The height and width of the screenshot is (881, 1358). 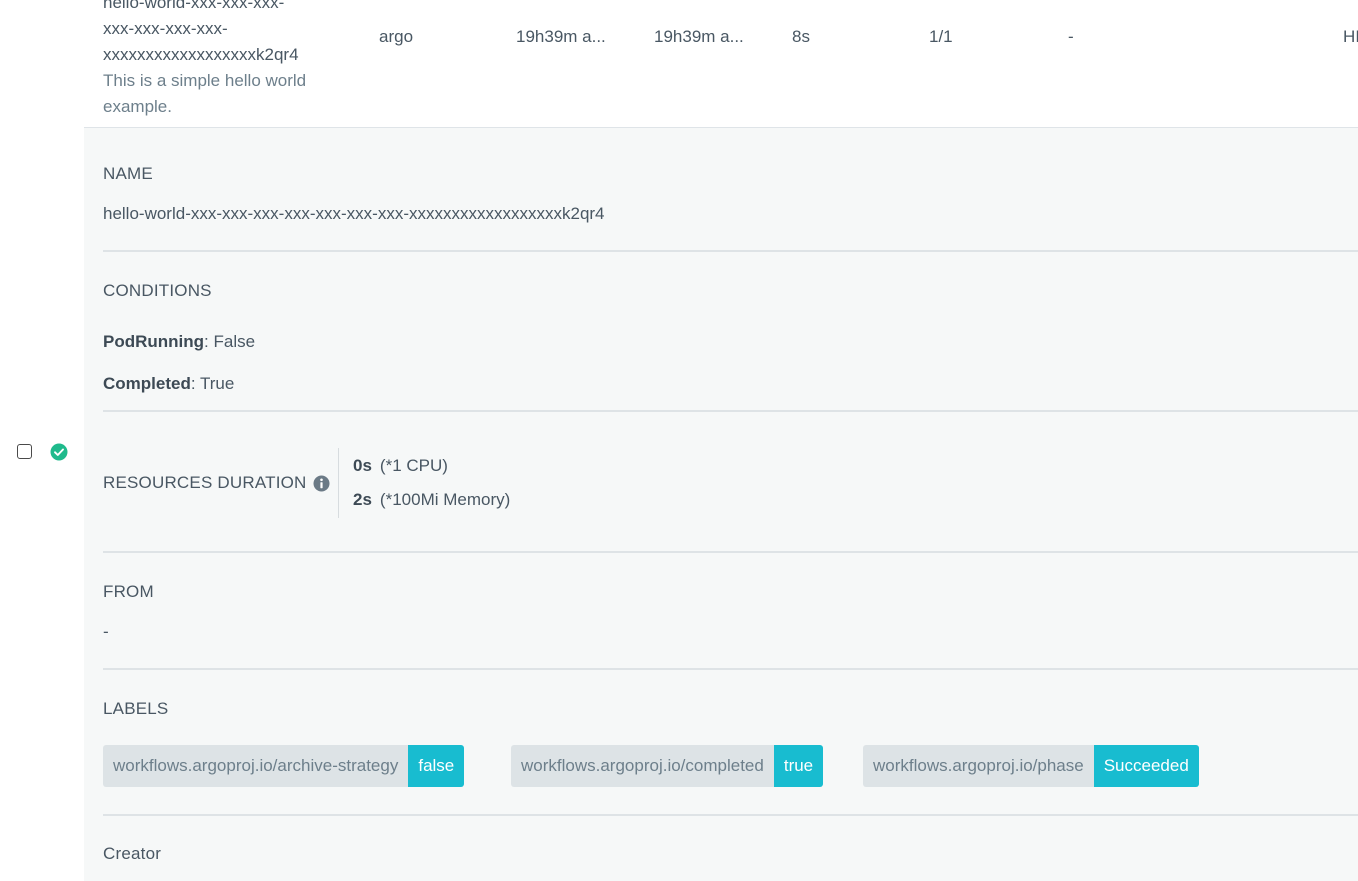 I want to click on resources-title-group: RESOURCES DURATION, so click(x=216, y=483).